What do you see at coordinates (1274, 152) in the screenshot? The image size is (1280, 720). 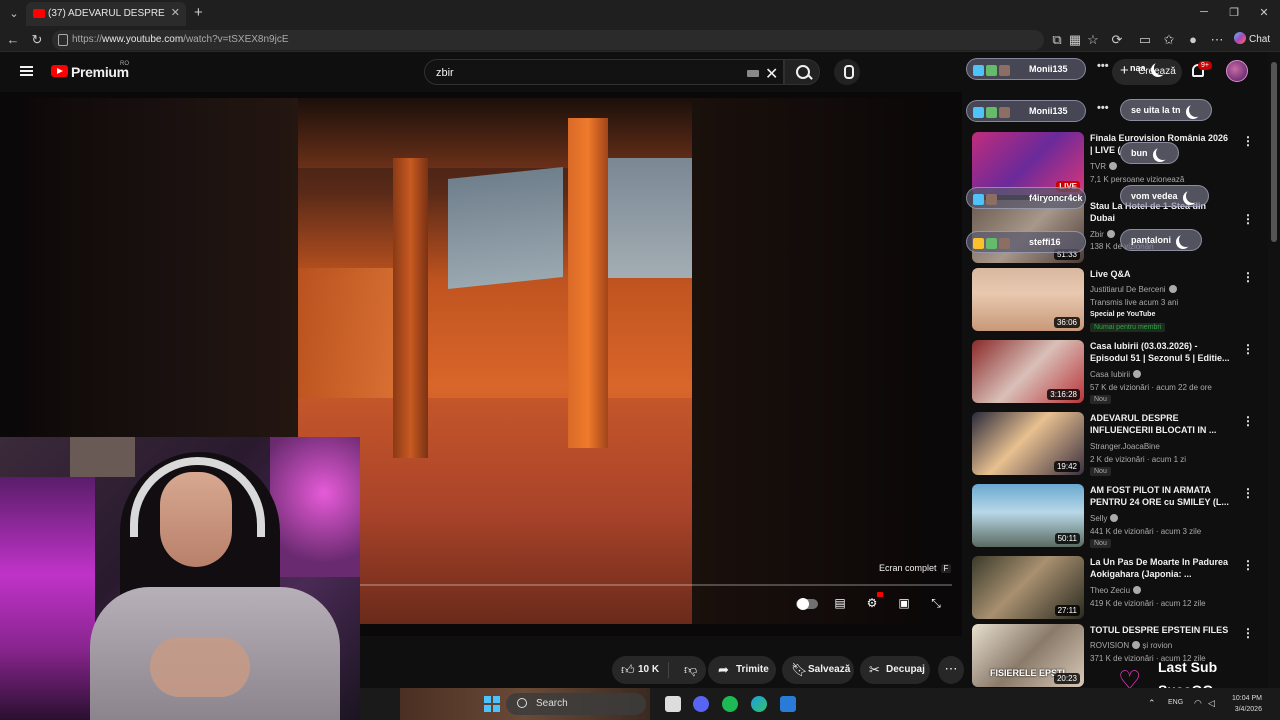 I see `scrollbar-thumb` at bounding box center [1274, 152].